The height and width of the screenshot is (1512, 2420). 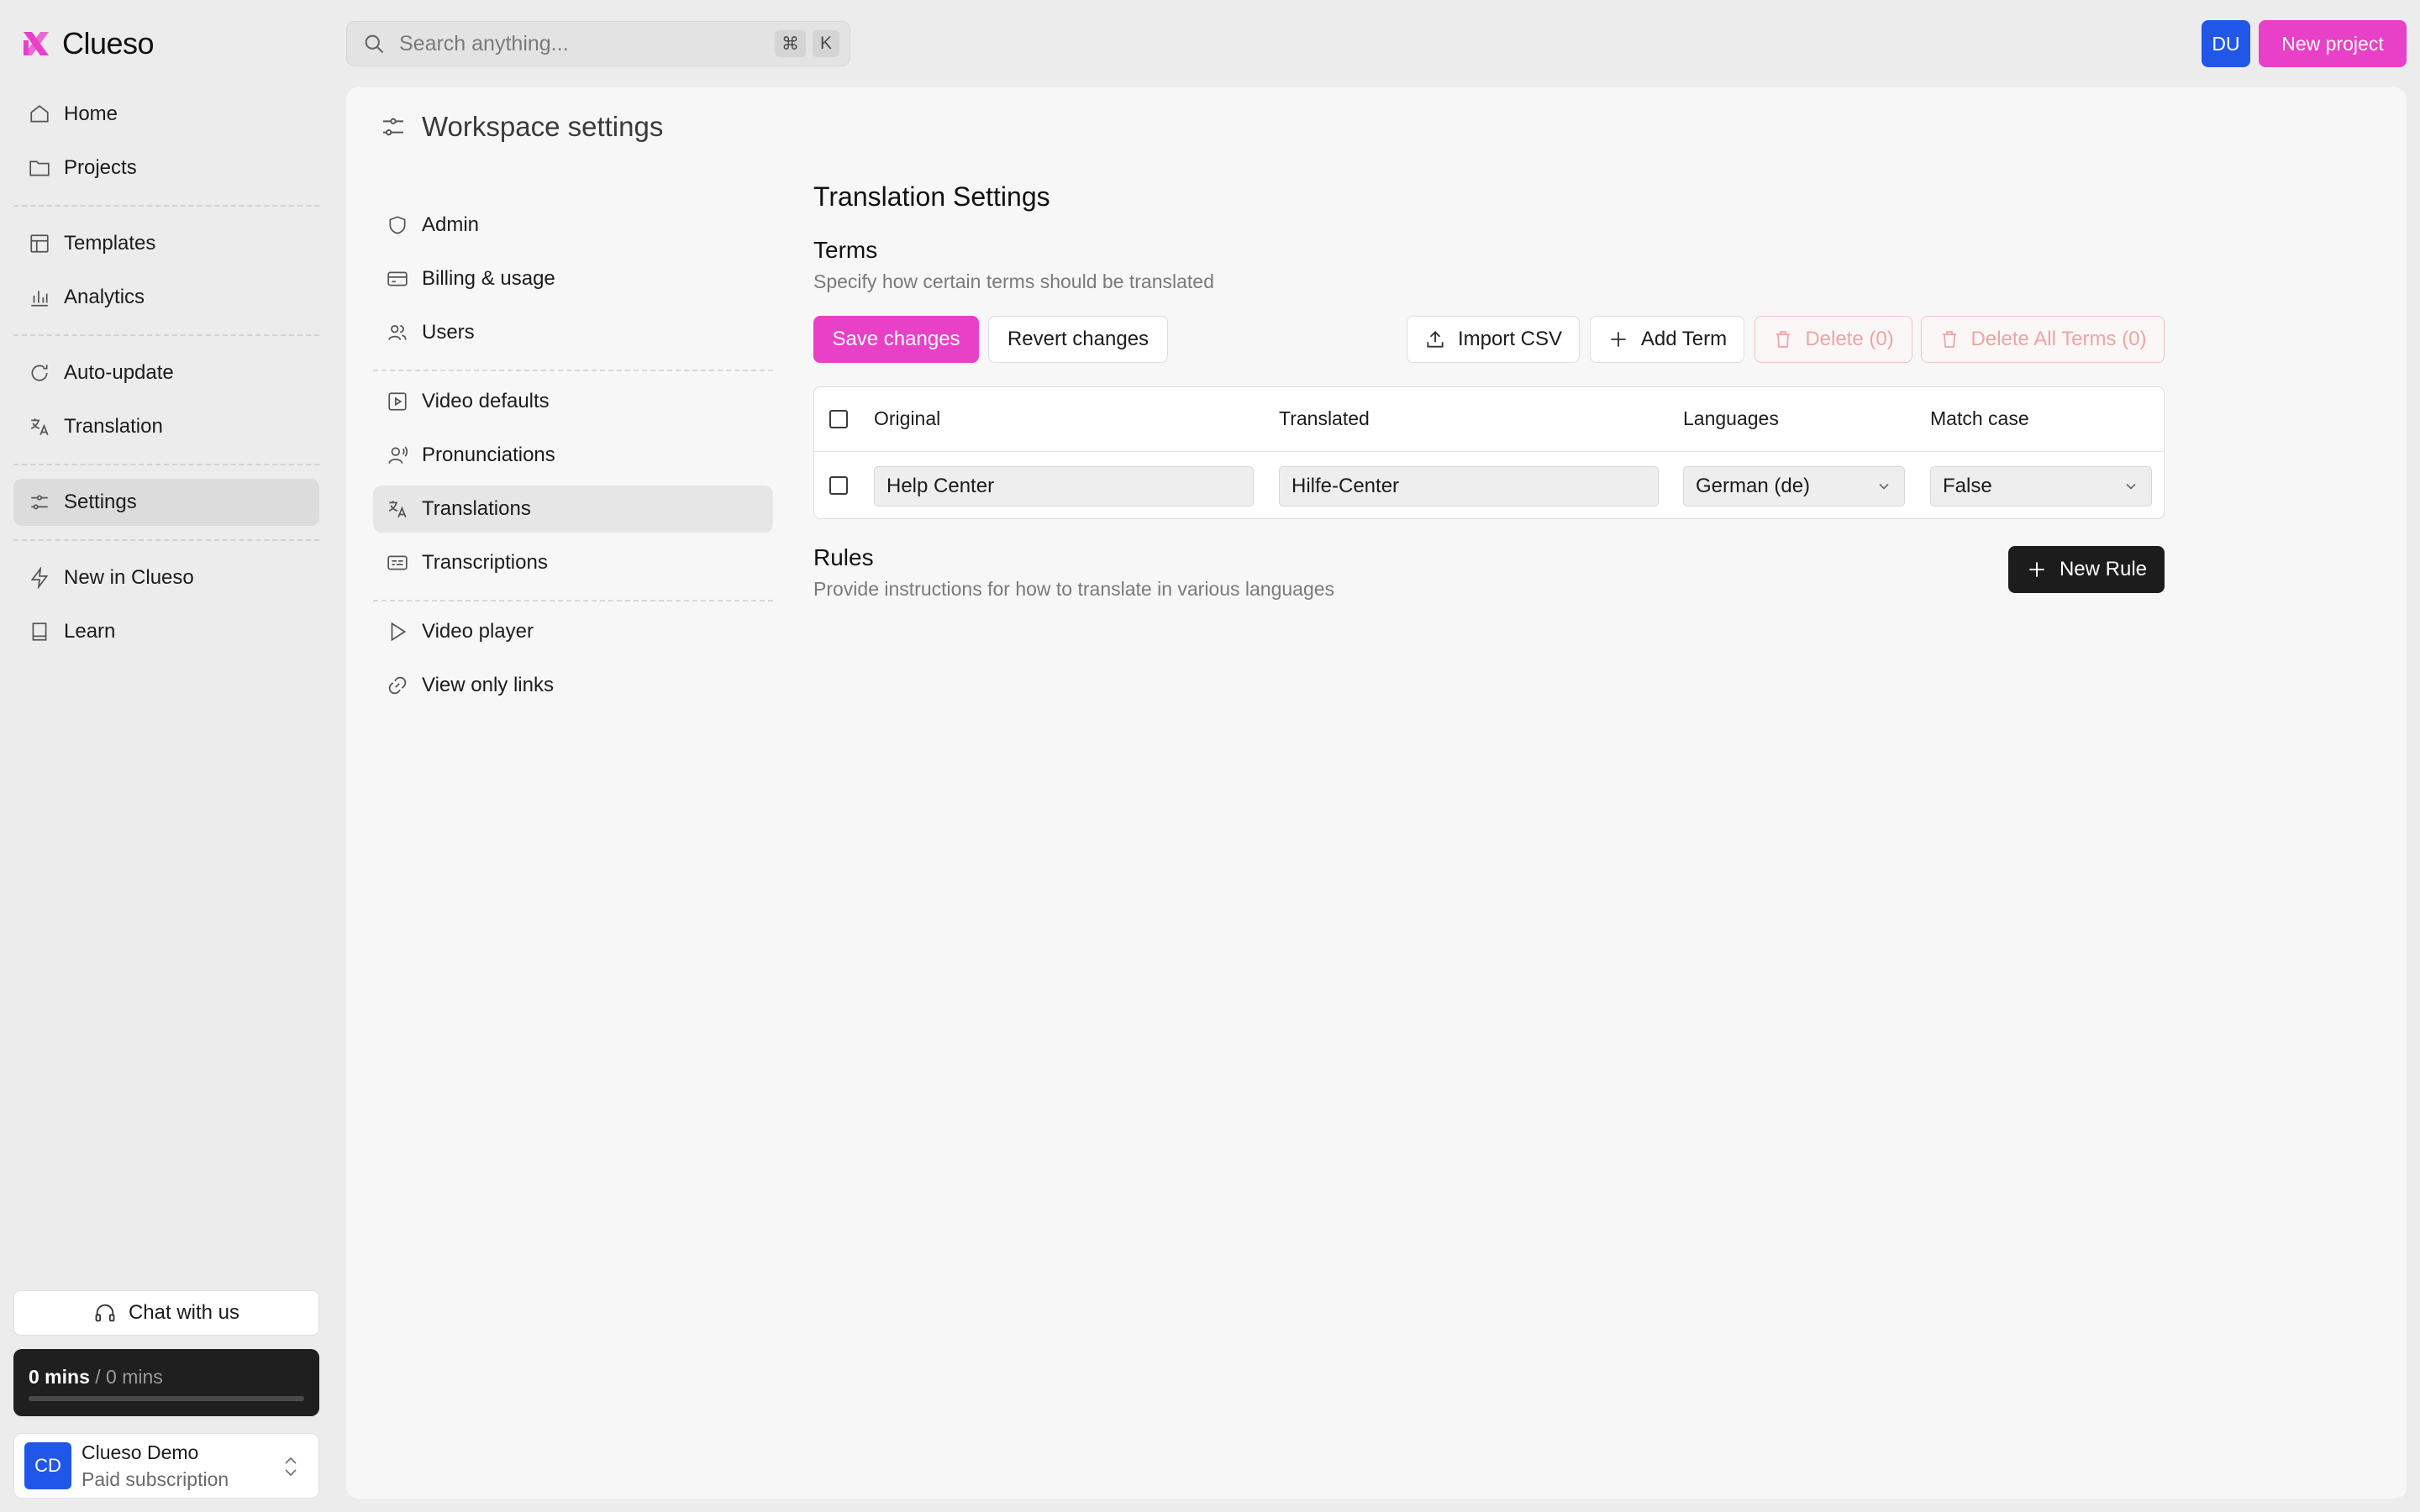 What do you see at coordinates (573, 332) in the screenshot?
I see `settings-item-users: Users` at bounding box center [573, 332].